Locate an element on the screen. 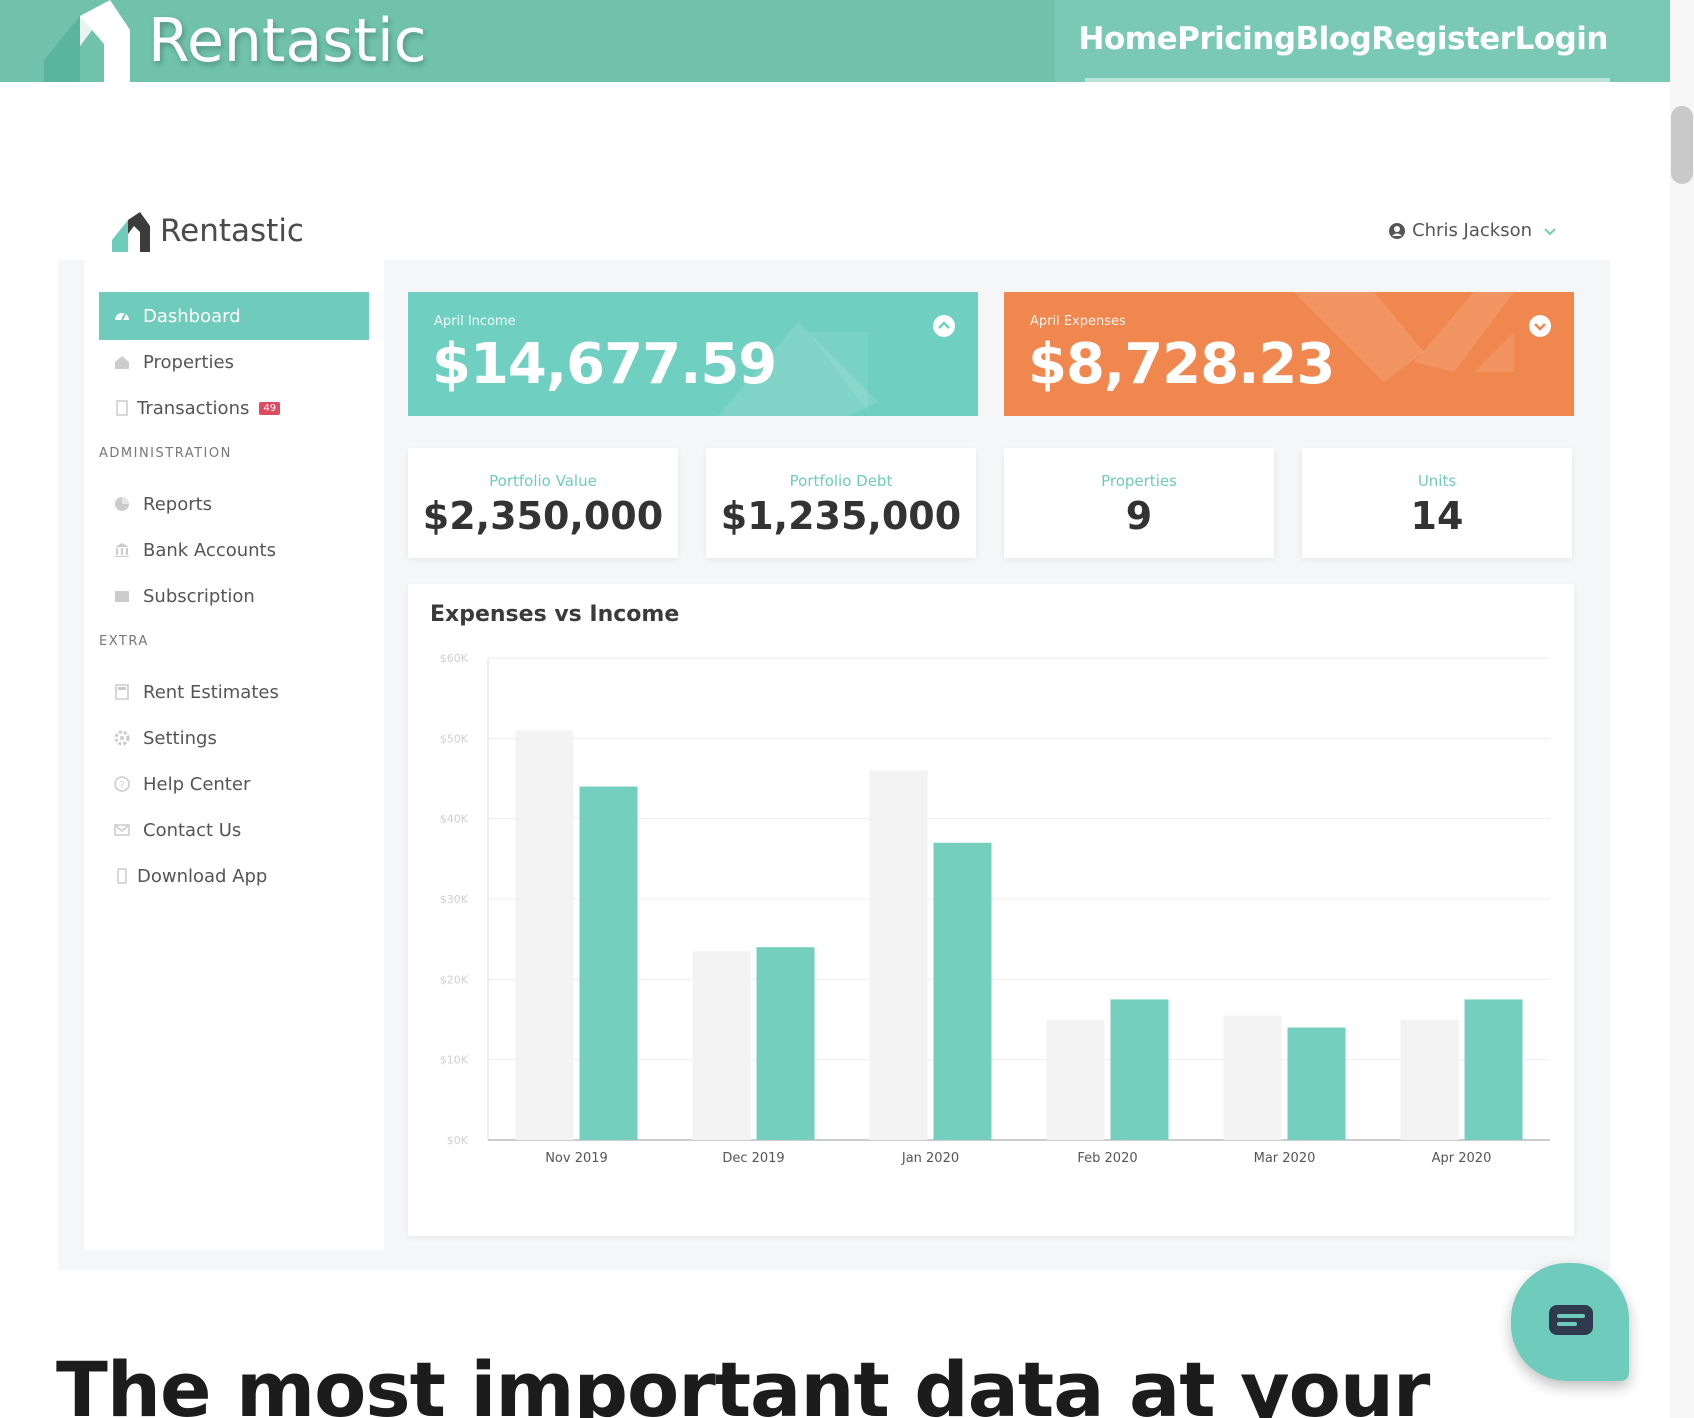 The height and width of the screenshot is (1418, 1694). x-tick-label: Dec 2019 is located at coordinates (753, 1158).